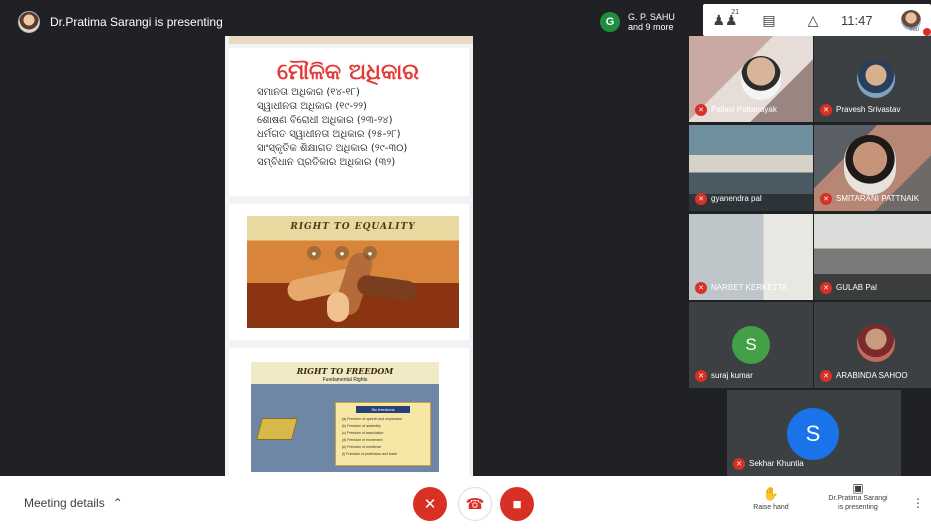 The image size is (931, 530). Describe the element at coordinates (353, 227) in the screenshot. I see `equality-title: RIGHT TO EQUALITY` at that location.